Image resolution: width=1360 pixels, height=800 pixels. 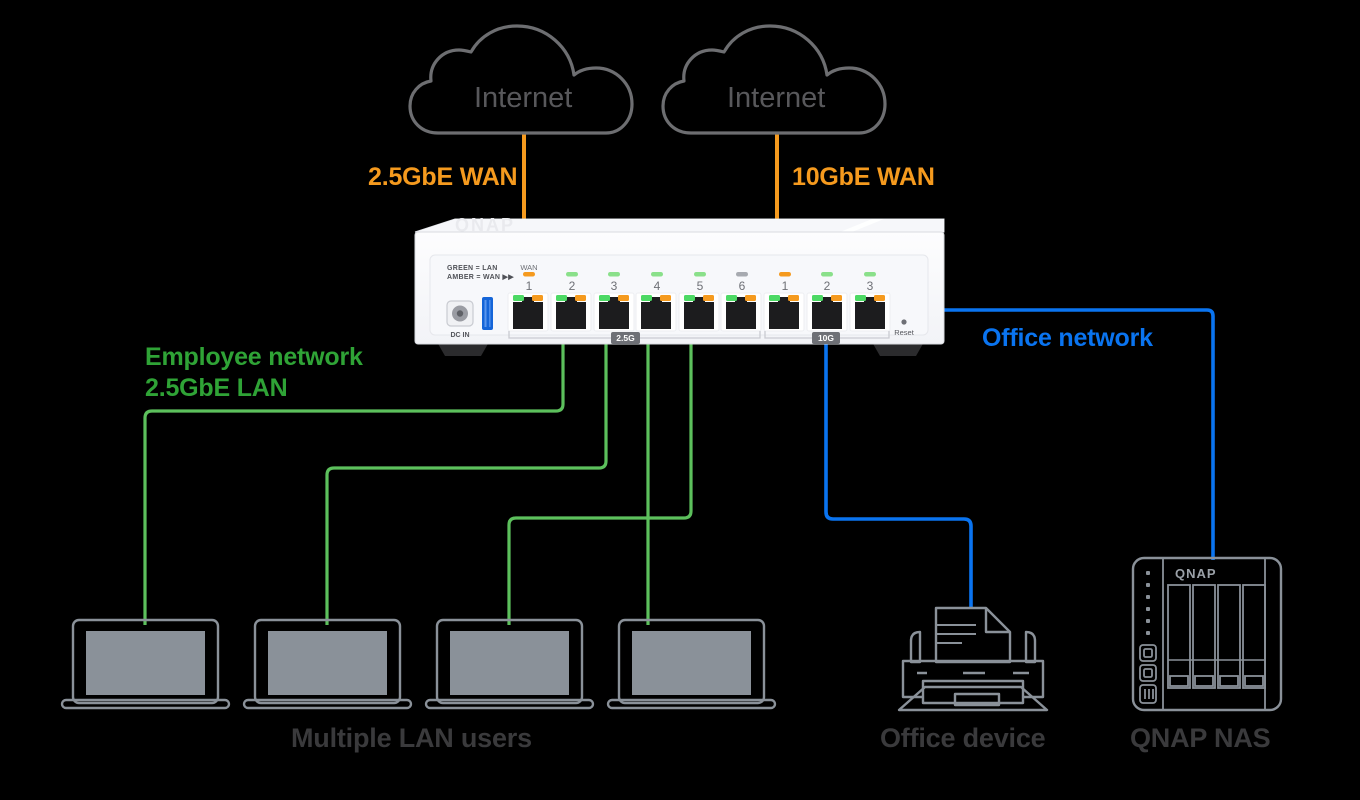 What do you see at coordinates (863, 177) in the screenshot?
I see `label-wan-10g: 10GbE WAN` at bounding box center [863, 177].